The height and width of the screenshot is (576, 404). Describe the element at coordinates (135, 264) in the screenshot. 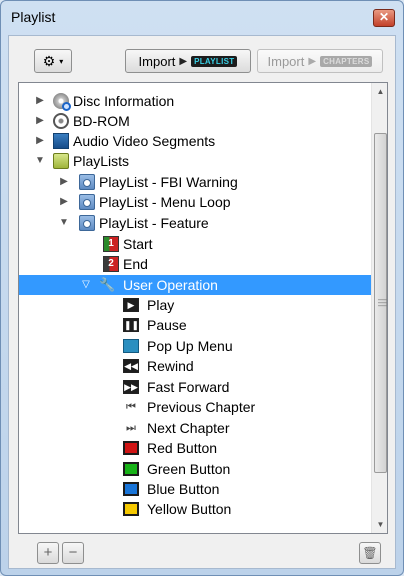

I see `tree-item-label: End` at that location.